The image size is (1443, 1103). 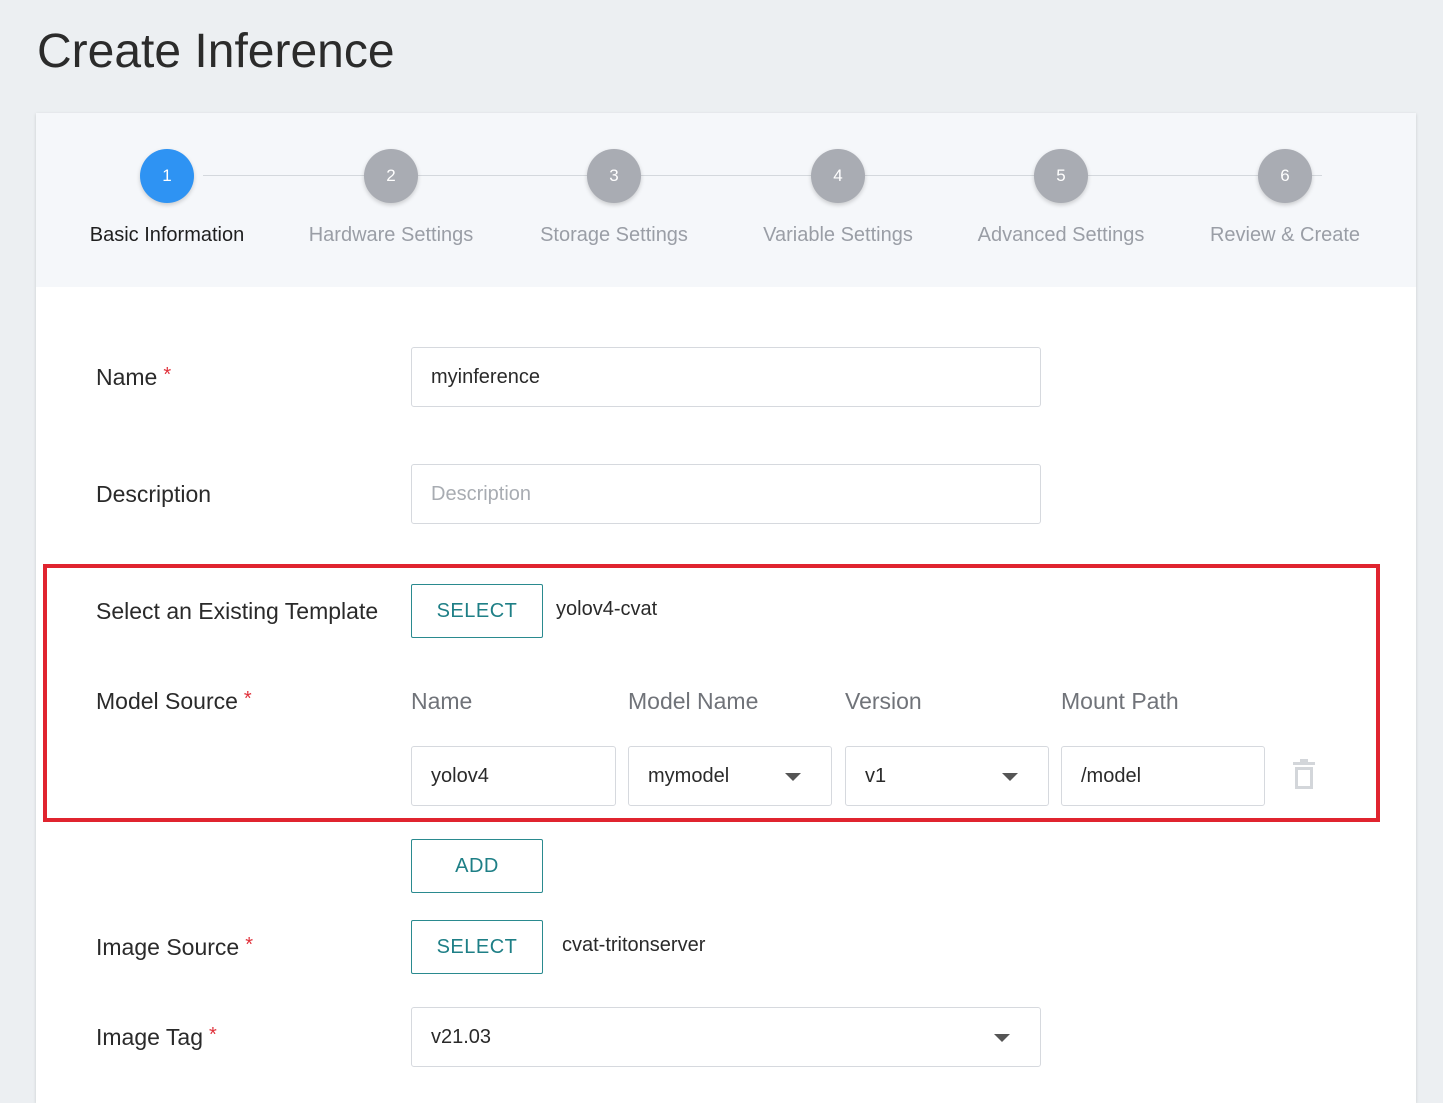 What do you see at coordinates (167, 176) in the screenshot?
I see `step-number-badge: 1` at bounding box center [167, 176].